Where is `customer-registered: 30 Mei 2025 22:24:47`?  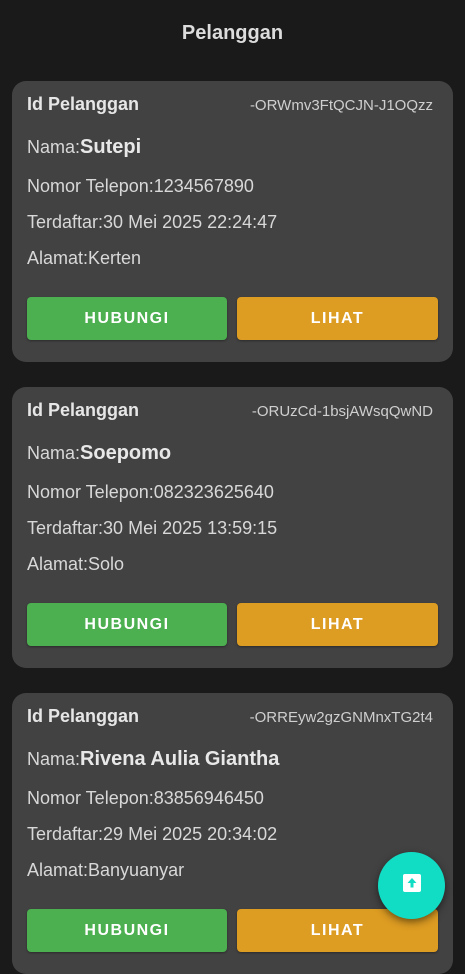 customer-registered: 30 Mei 2025 22:24:47 is located at coordinates (190, 222).